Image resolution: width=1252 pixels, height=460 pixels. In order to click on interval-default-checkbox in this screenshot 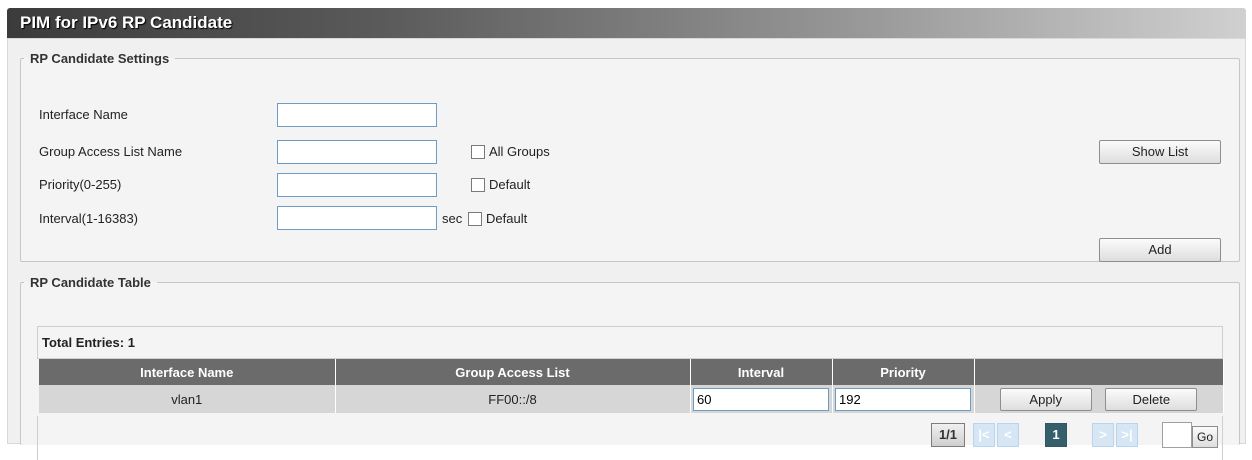, I will do `click(475, 218)`.